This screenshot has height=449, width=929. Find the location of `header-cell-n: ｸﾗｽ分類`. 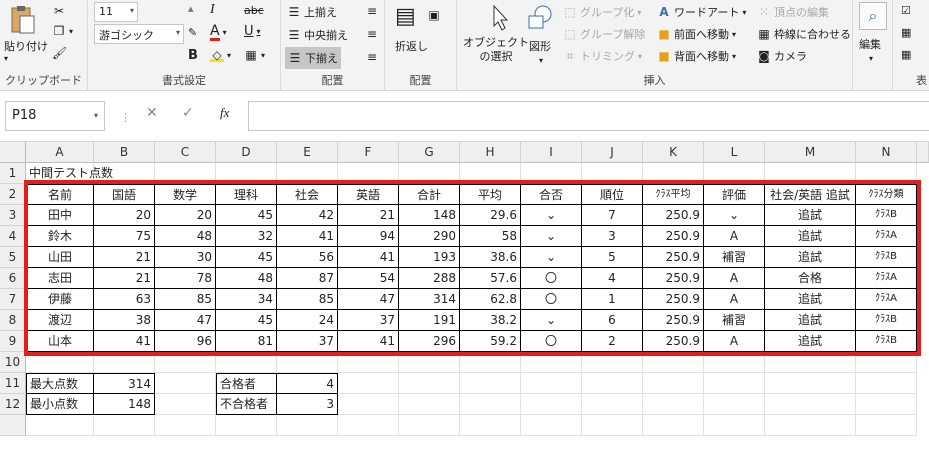

header-cell-n: ｸﾗｽ分類 is located at coordinates (886, 194).